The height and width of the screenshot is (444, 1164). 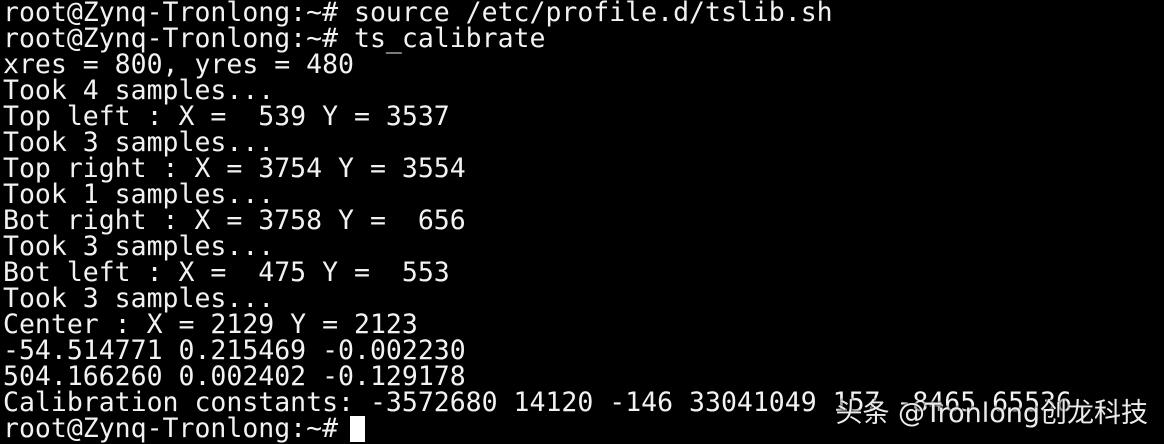 What do you see at coordinates (991, 413) in the screenshot?
I see `watermark: 头条 @Tronlong创龙科技` at bounding box center [991, 413].